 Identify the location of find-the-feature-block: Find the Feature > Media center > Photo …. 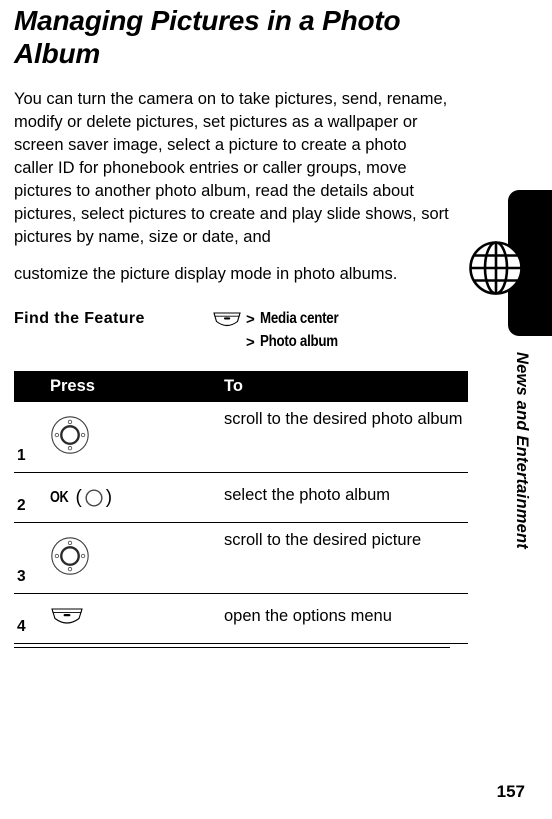
(232, 330).